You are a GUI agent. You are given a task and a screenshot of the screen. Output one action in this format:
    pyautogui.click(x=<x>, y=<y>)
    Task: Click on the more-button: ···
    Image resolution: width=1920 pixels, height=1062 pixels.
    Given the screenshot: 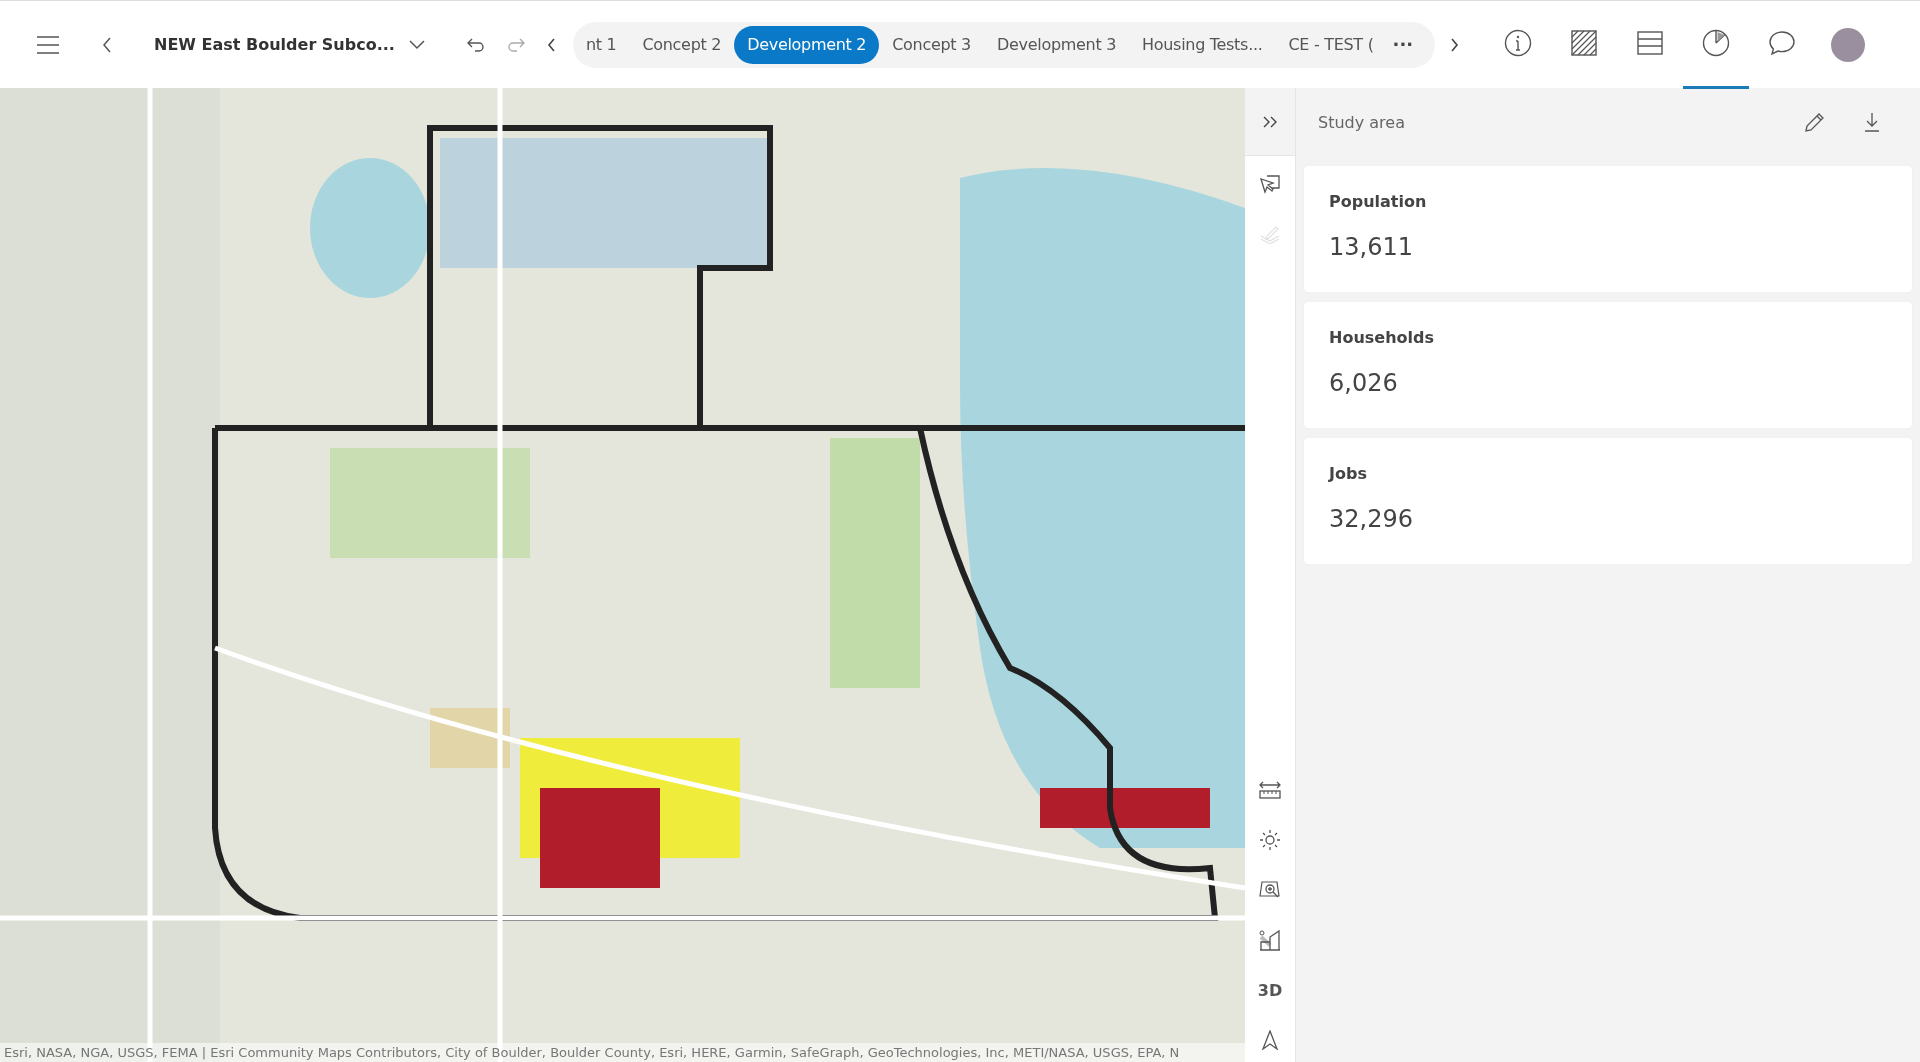 What is the action you would take?
    pyautogui.click(x=1403, y=44)
    